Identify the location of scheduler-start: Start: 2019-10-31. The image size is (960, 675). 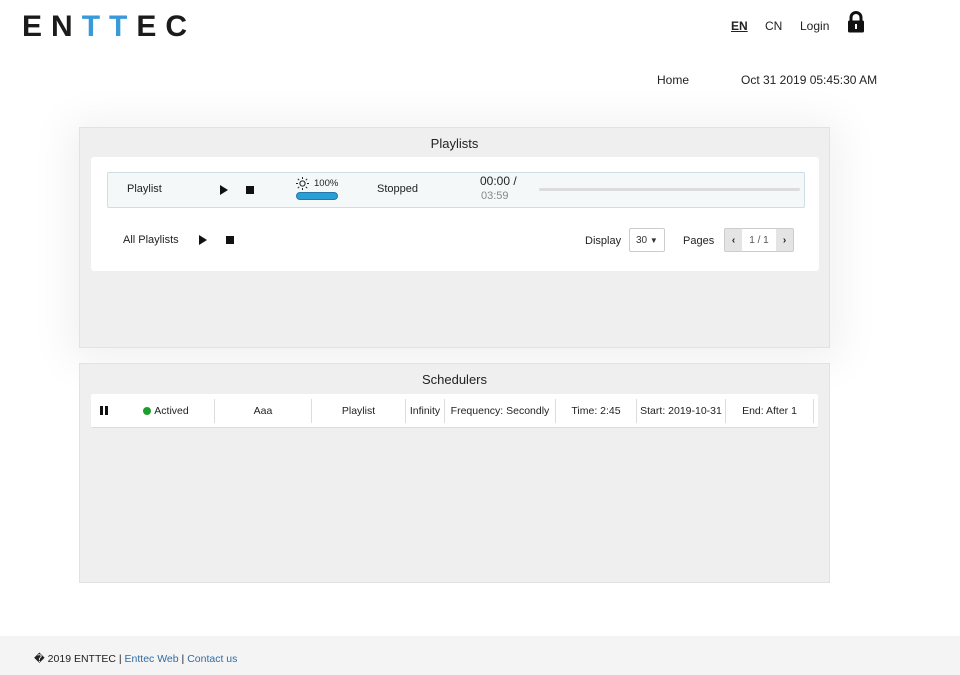
(681, 411).